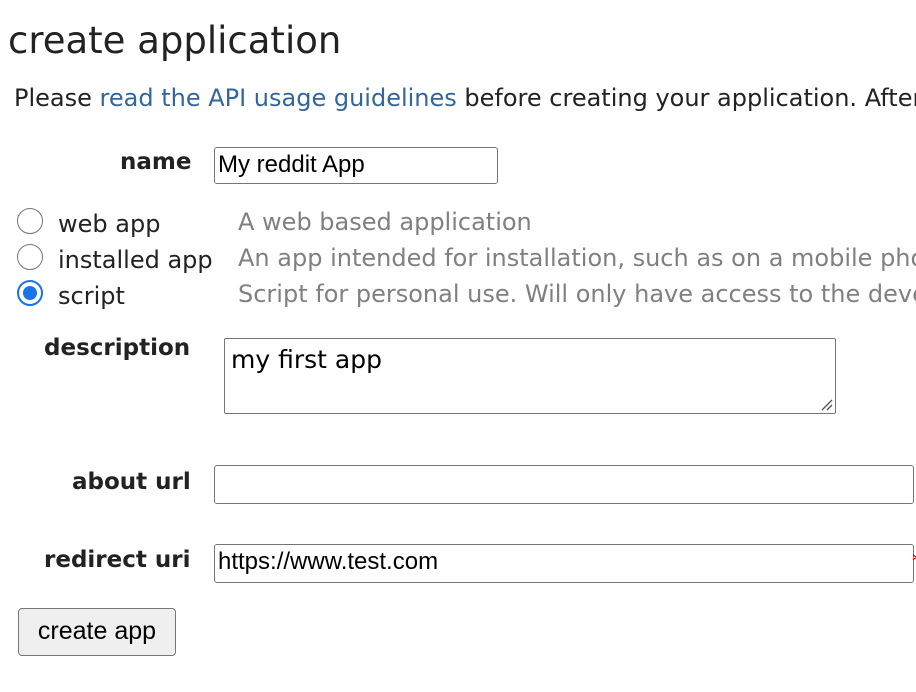 The image size is (916, 692). What do you see at coordinates (30, 221) in the screenshot?
I see `web-app-radio` at bounding box center [30, 221].